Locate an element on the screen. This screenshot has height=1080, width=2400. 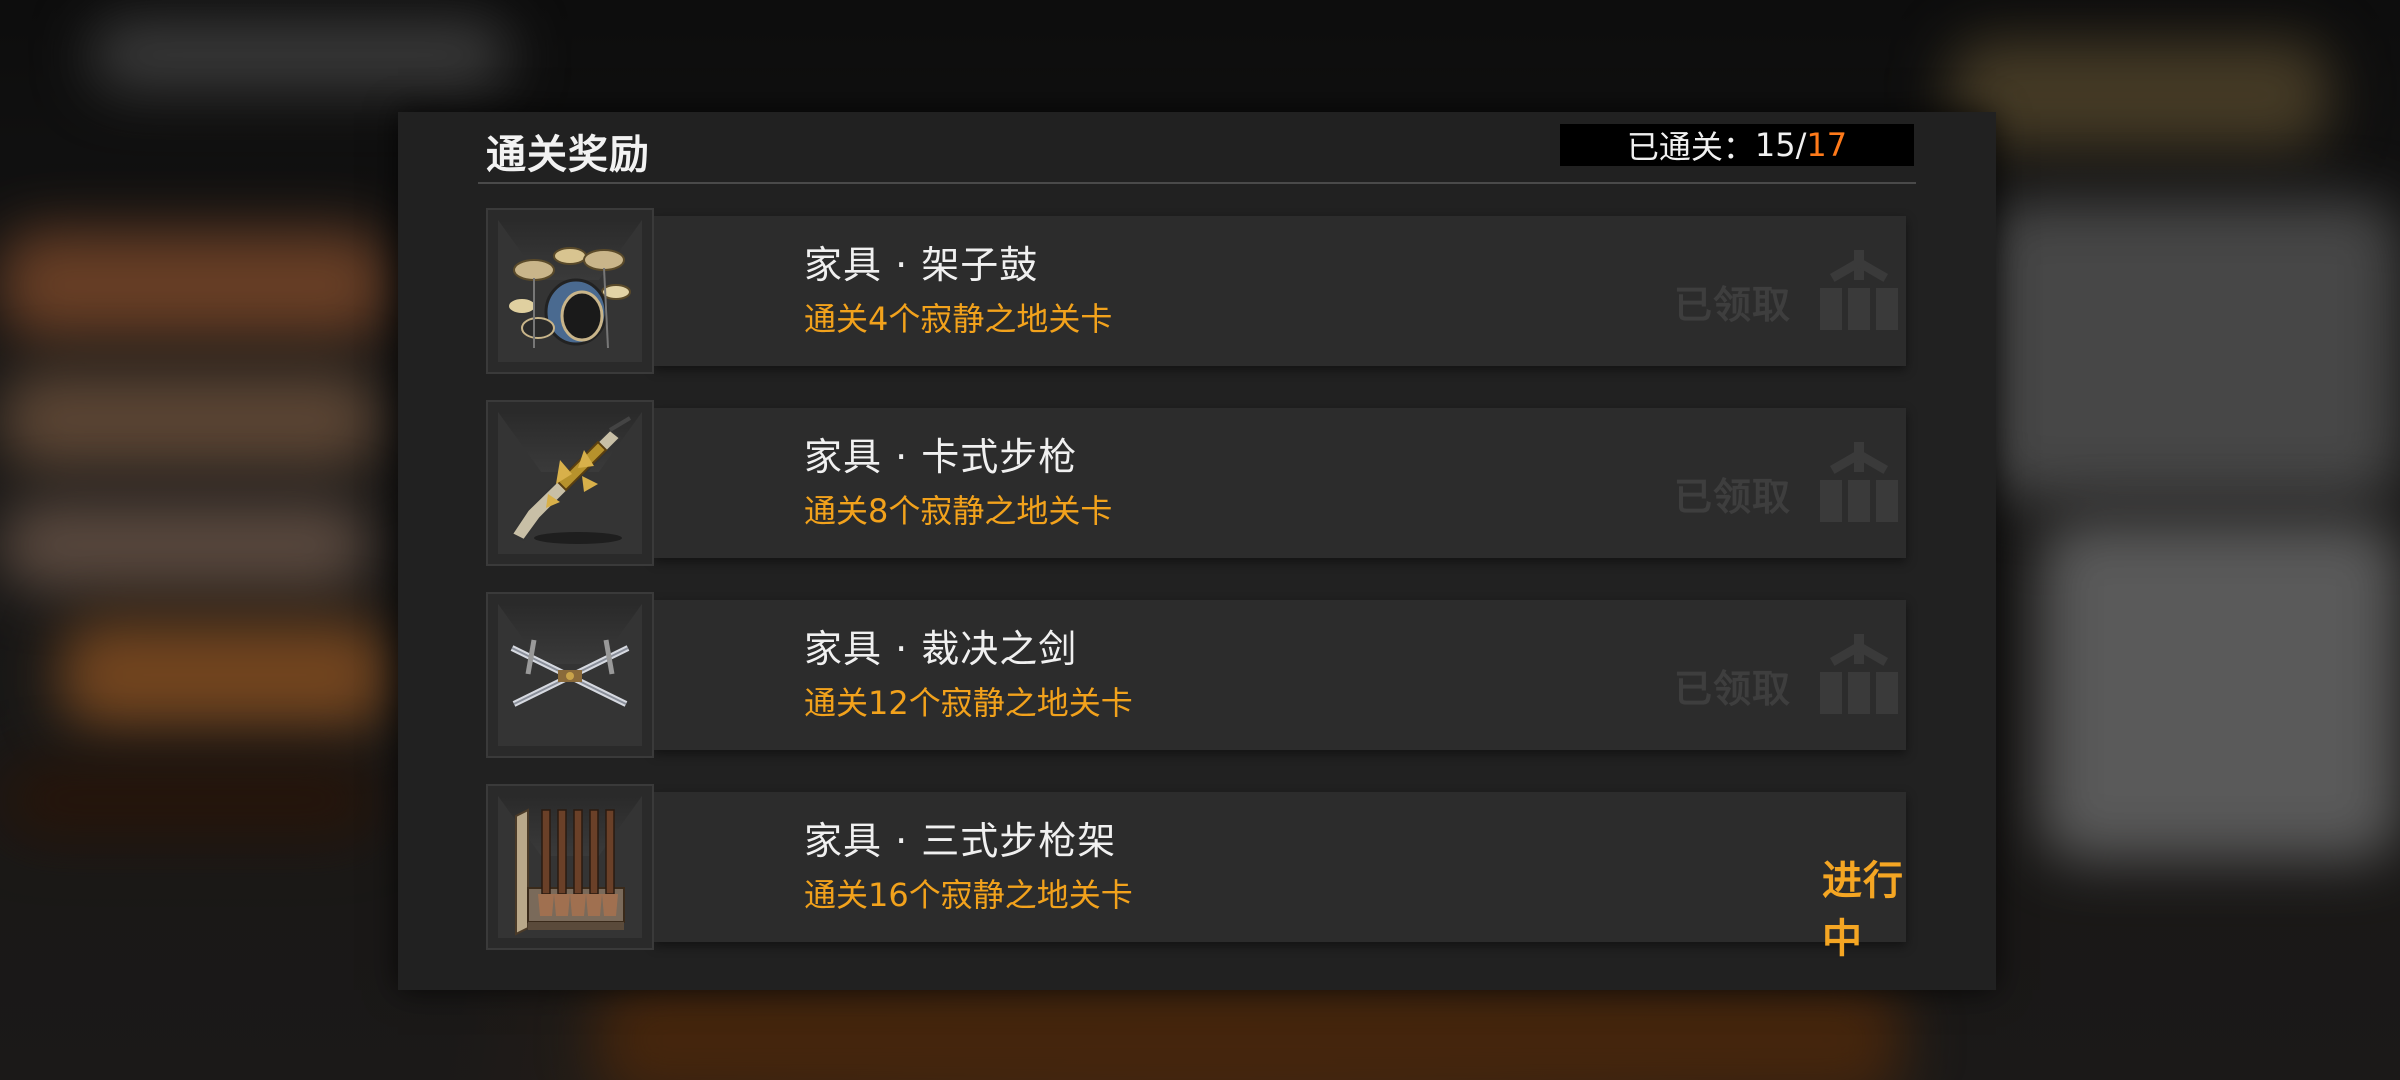
reward-row: 进行中 家具 · 三式步枪架 通关16个寂静之地关卡 is located at coordinates (1199, 873).